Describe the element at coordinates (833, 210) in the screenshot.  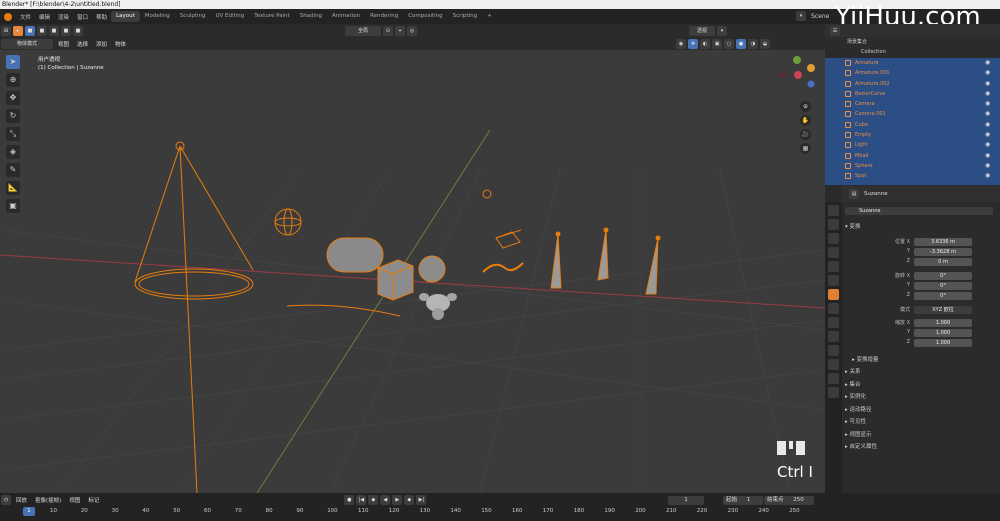
I see `tool-tab-icon` at that location.